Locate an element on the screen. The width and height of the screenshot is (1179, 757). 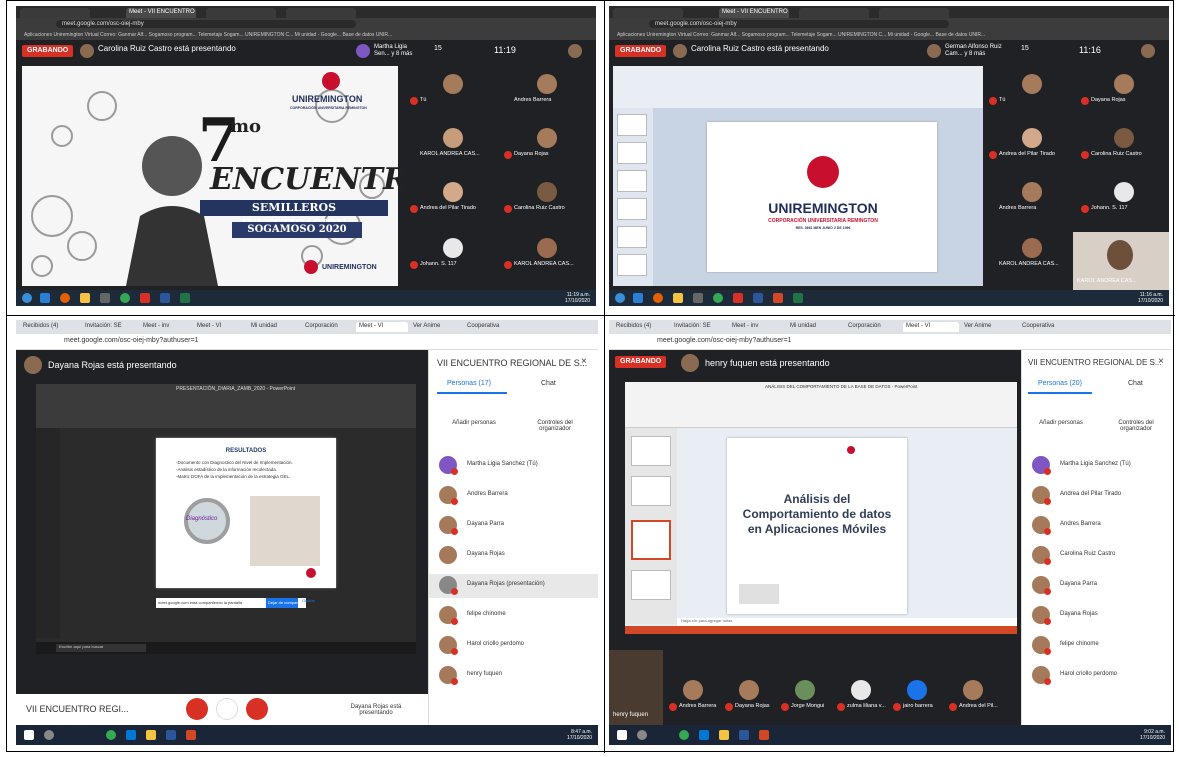
participant-row: Dayana Rojas is located at coordinates (1096, 616).